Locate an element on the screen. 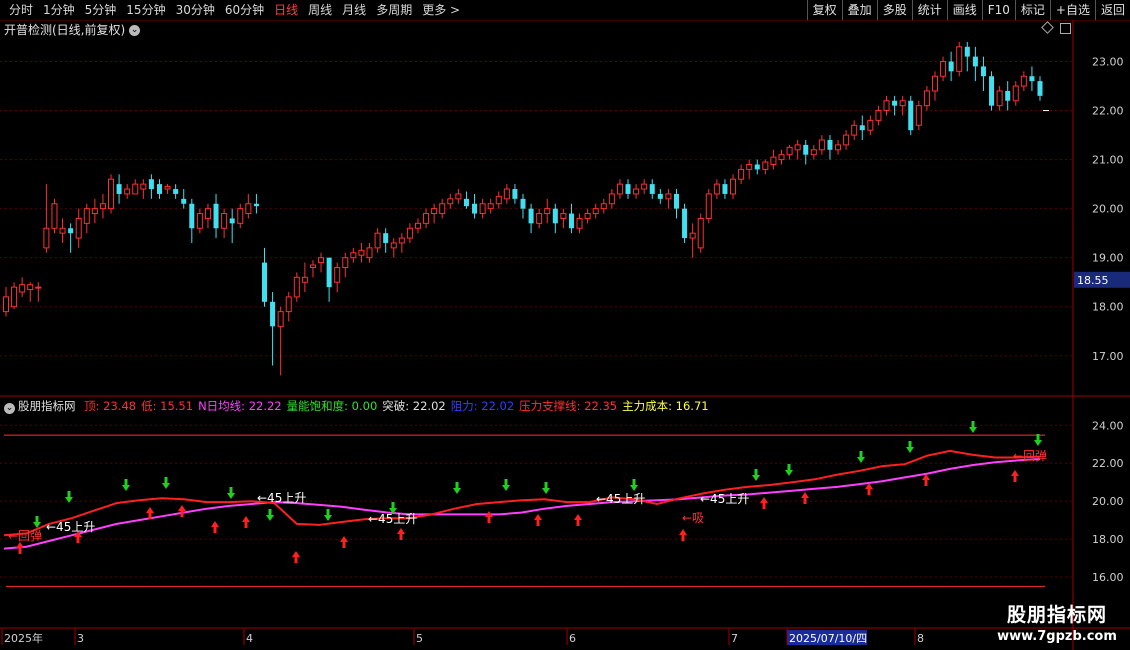 This screenshot has height=650, width=1130. watermark-url: www.7gpzb.com is located at coordinates (1057, 636).